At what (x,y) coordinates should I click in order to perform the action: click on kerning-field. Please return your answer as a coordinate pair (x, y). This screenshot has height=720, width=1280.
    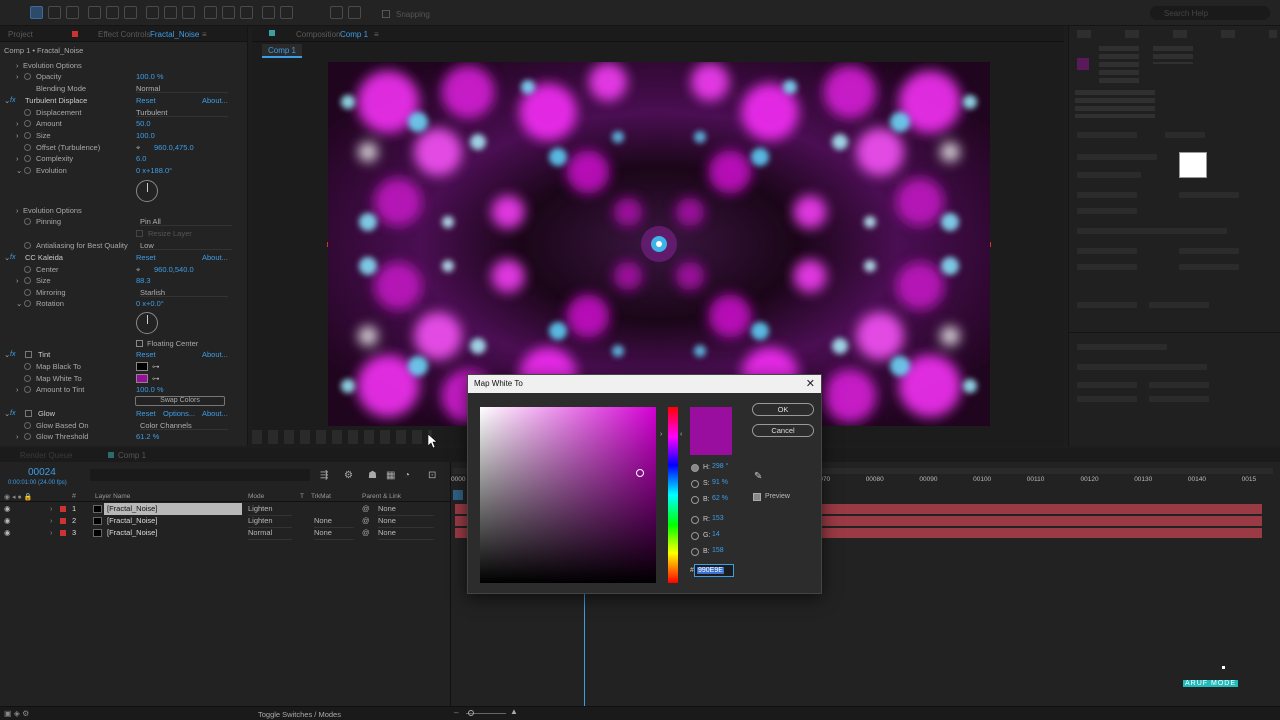
    Looking at the image, I should click on (1107, 211).